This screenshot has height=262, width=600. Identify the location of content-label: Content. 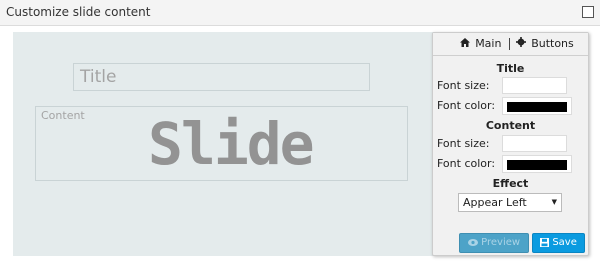
(63, 115).